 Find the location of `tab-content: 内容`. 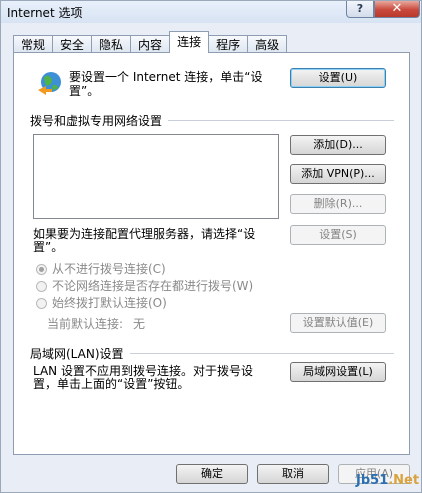

tab-content: 内容 is located at coordinates (150, 44).